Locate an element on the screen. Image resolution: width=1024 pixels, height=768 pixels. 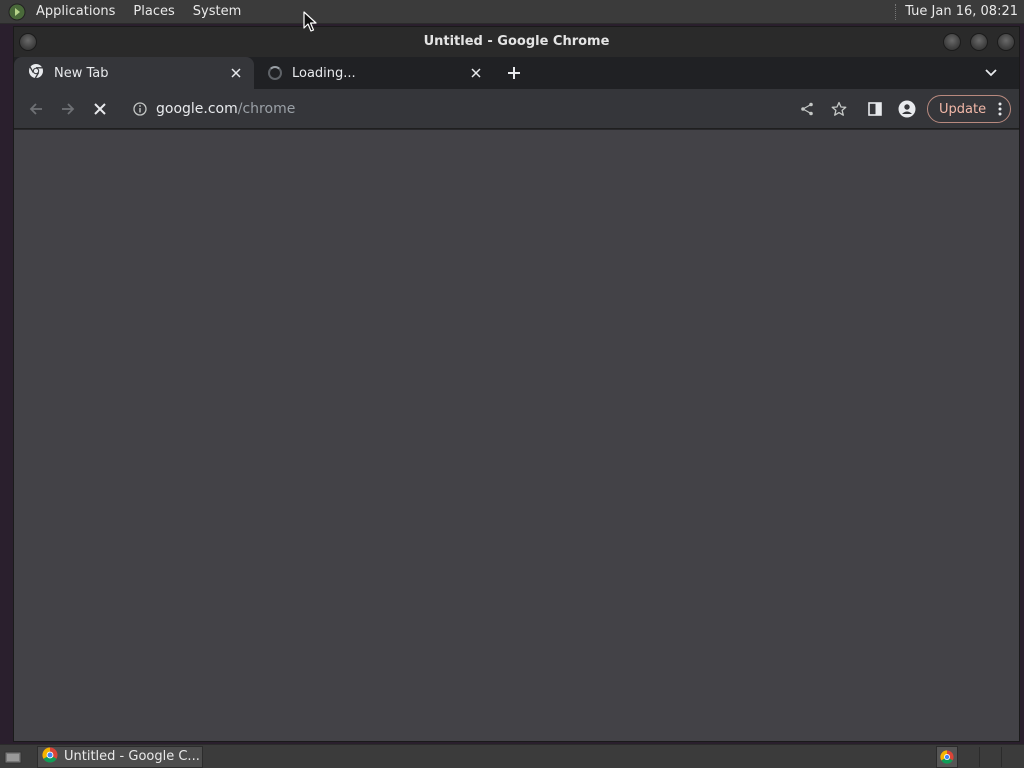
side-panel-button is located at coordinates (875, 109).